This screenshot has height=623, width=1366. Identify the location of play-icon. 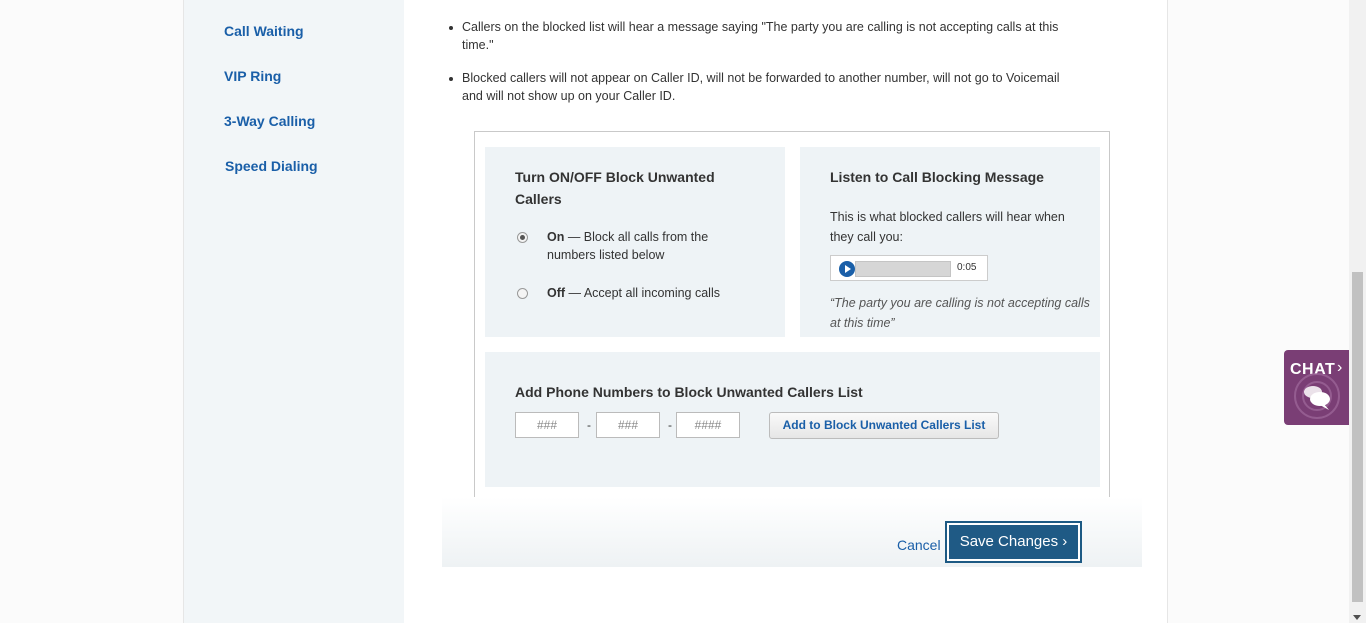
(847, 269).